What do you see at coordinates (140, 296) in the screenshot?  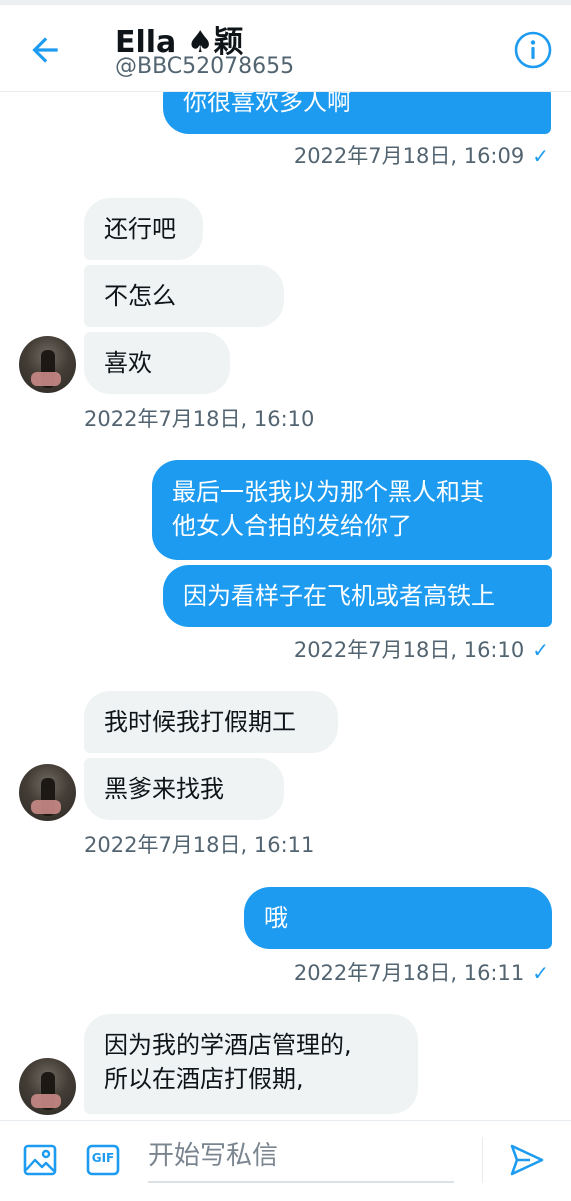 I see `message-text: 不怎么` at bounding box center [140, 296].